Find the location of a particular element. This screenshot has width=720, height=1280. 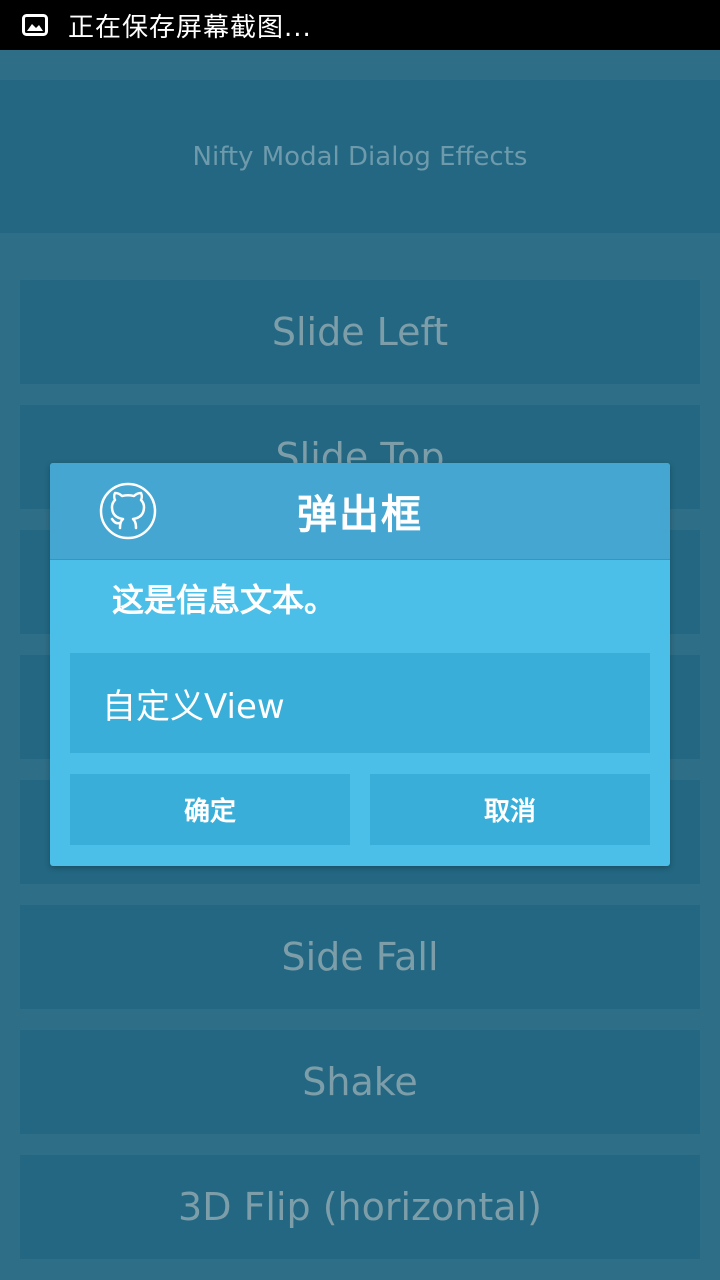

custom-view-label: 自定义View is located at coordinates (193, 706).